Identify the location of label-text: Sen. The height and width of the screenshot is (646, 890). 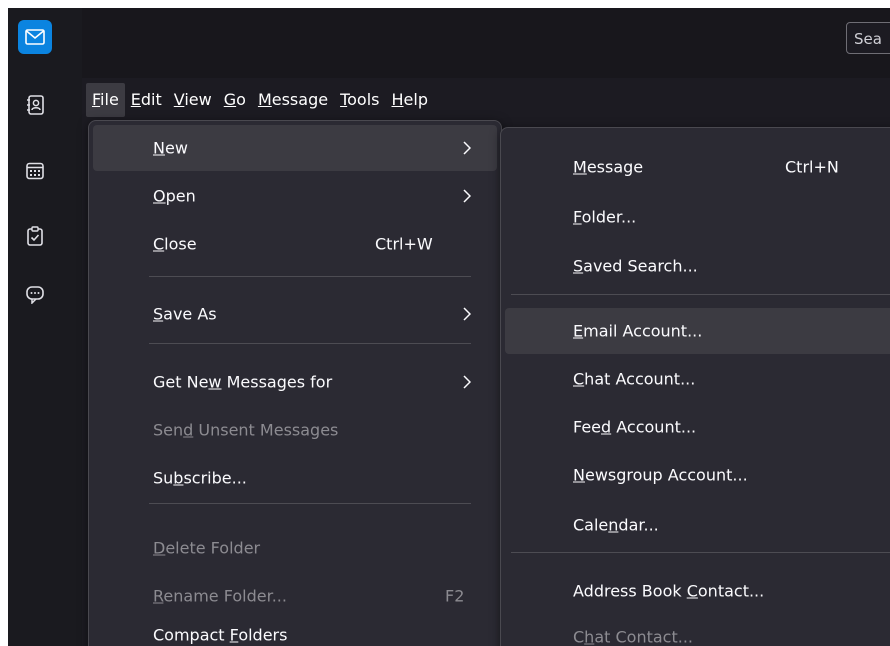
(168, 430).